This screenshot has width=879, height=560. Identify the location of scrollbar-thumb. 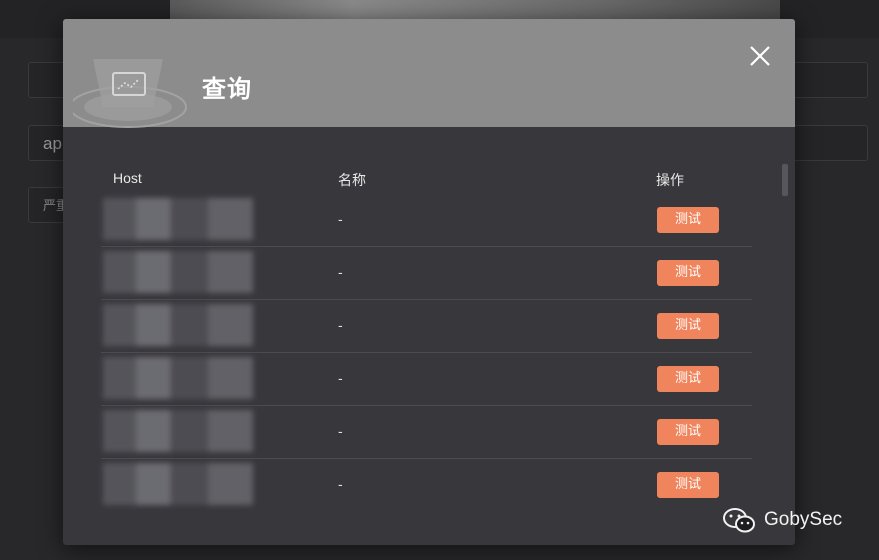
(785, 180).